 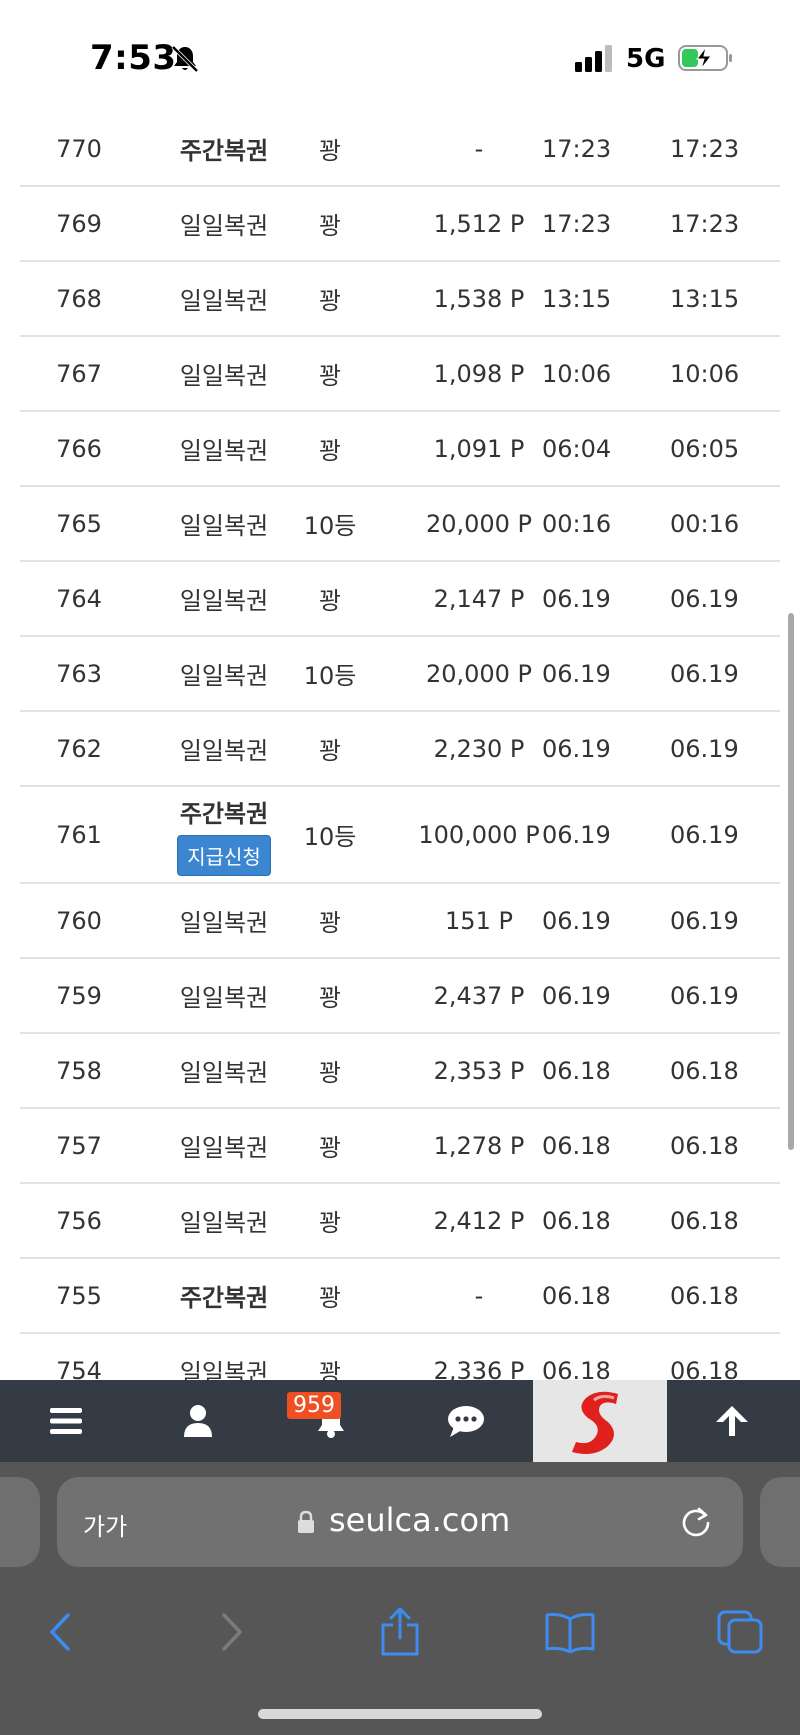 What do you see at coordinates (60, 1632) in the screenshot?
I see `back-button` at bounding box center [60, 1632].